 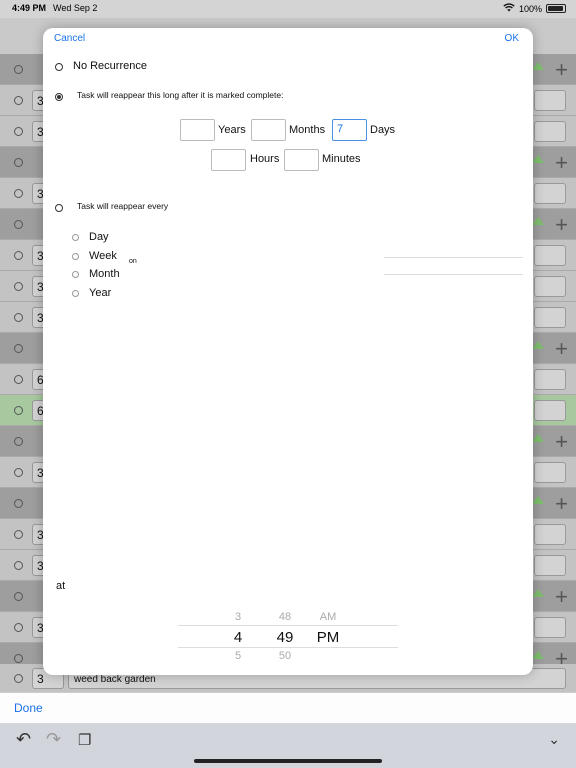 What do you see at coordinates (69, 38) in the screenshot?
I see `cancel-button: Cancel` at bounding box center [69, 38].